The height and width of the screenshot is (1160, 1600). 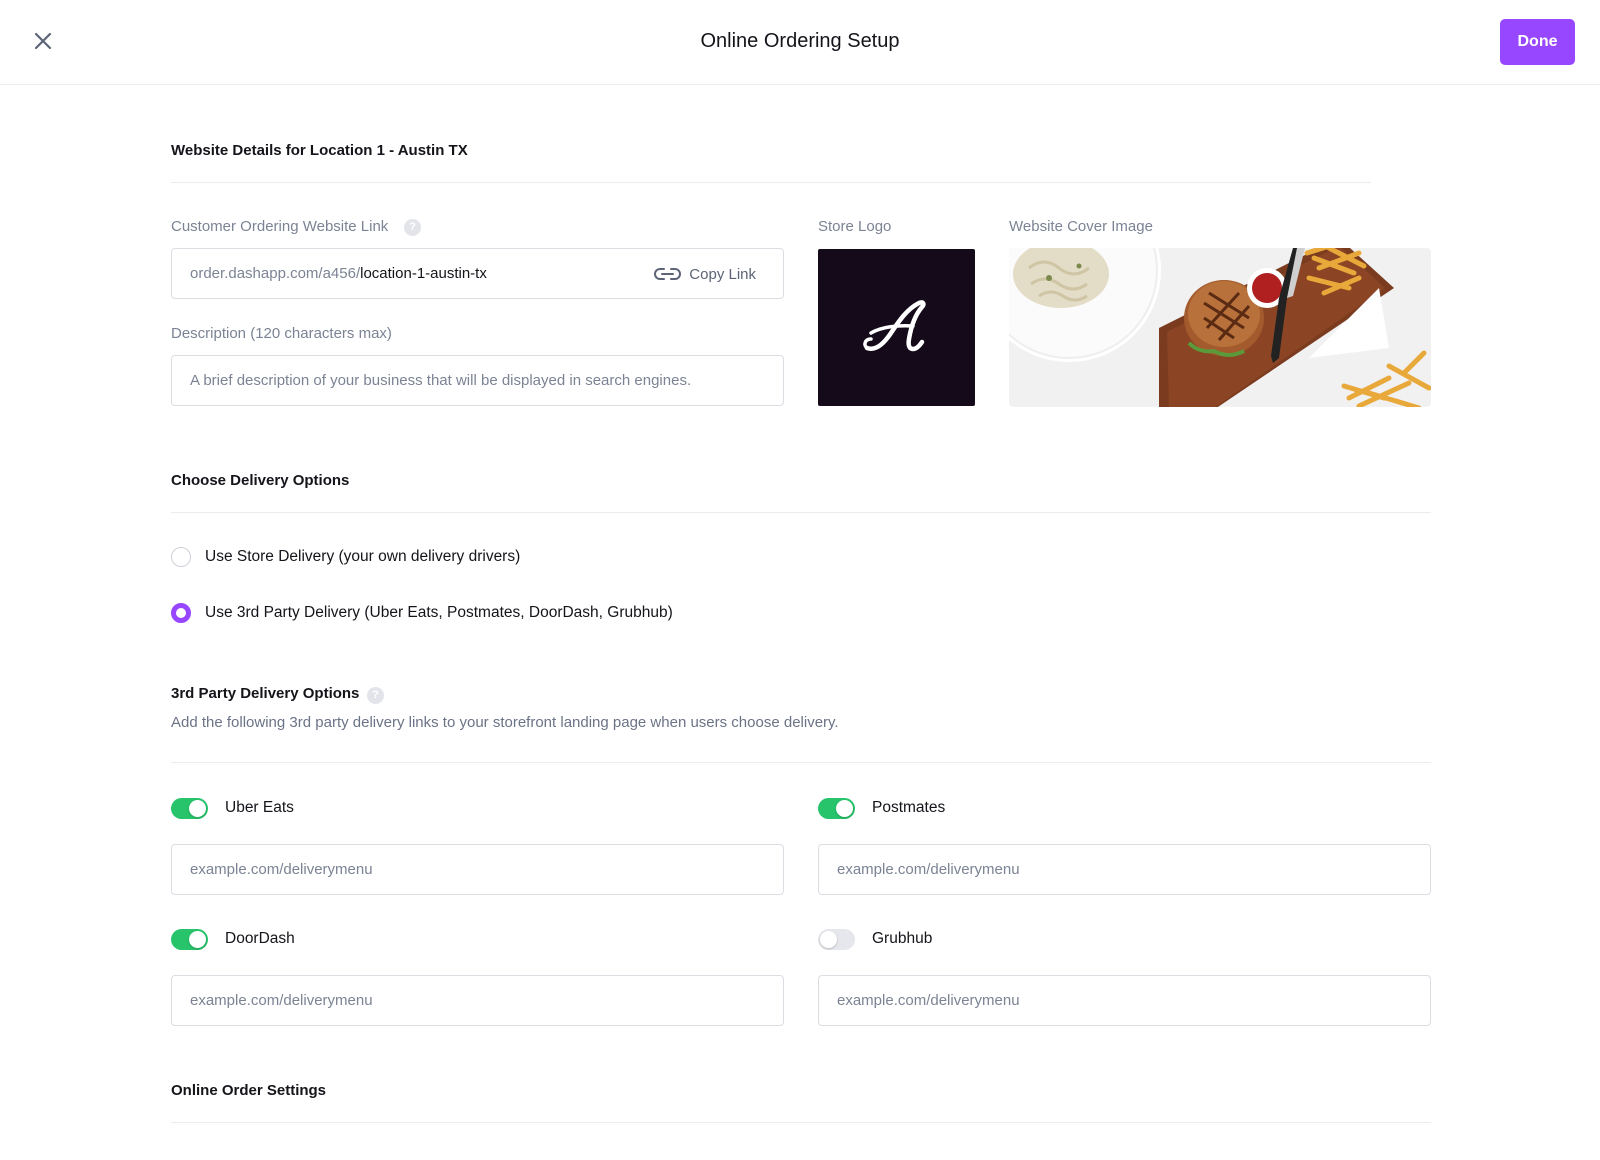 I want to click on description-label: Description (120 characters max), so click(x=281, y=333).